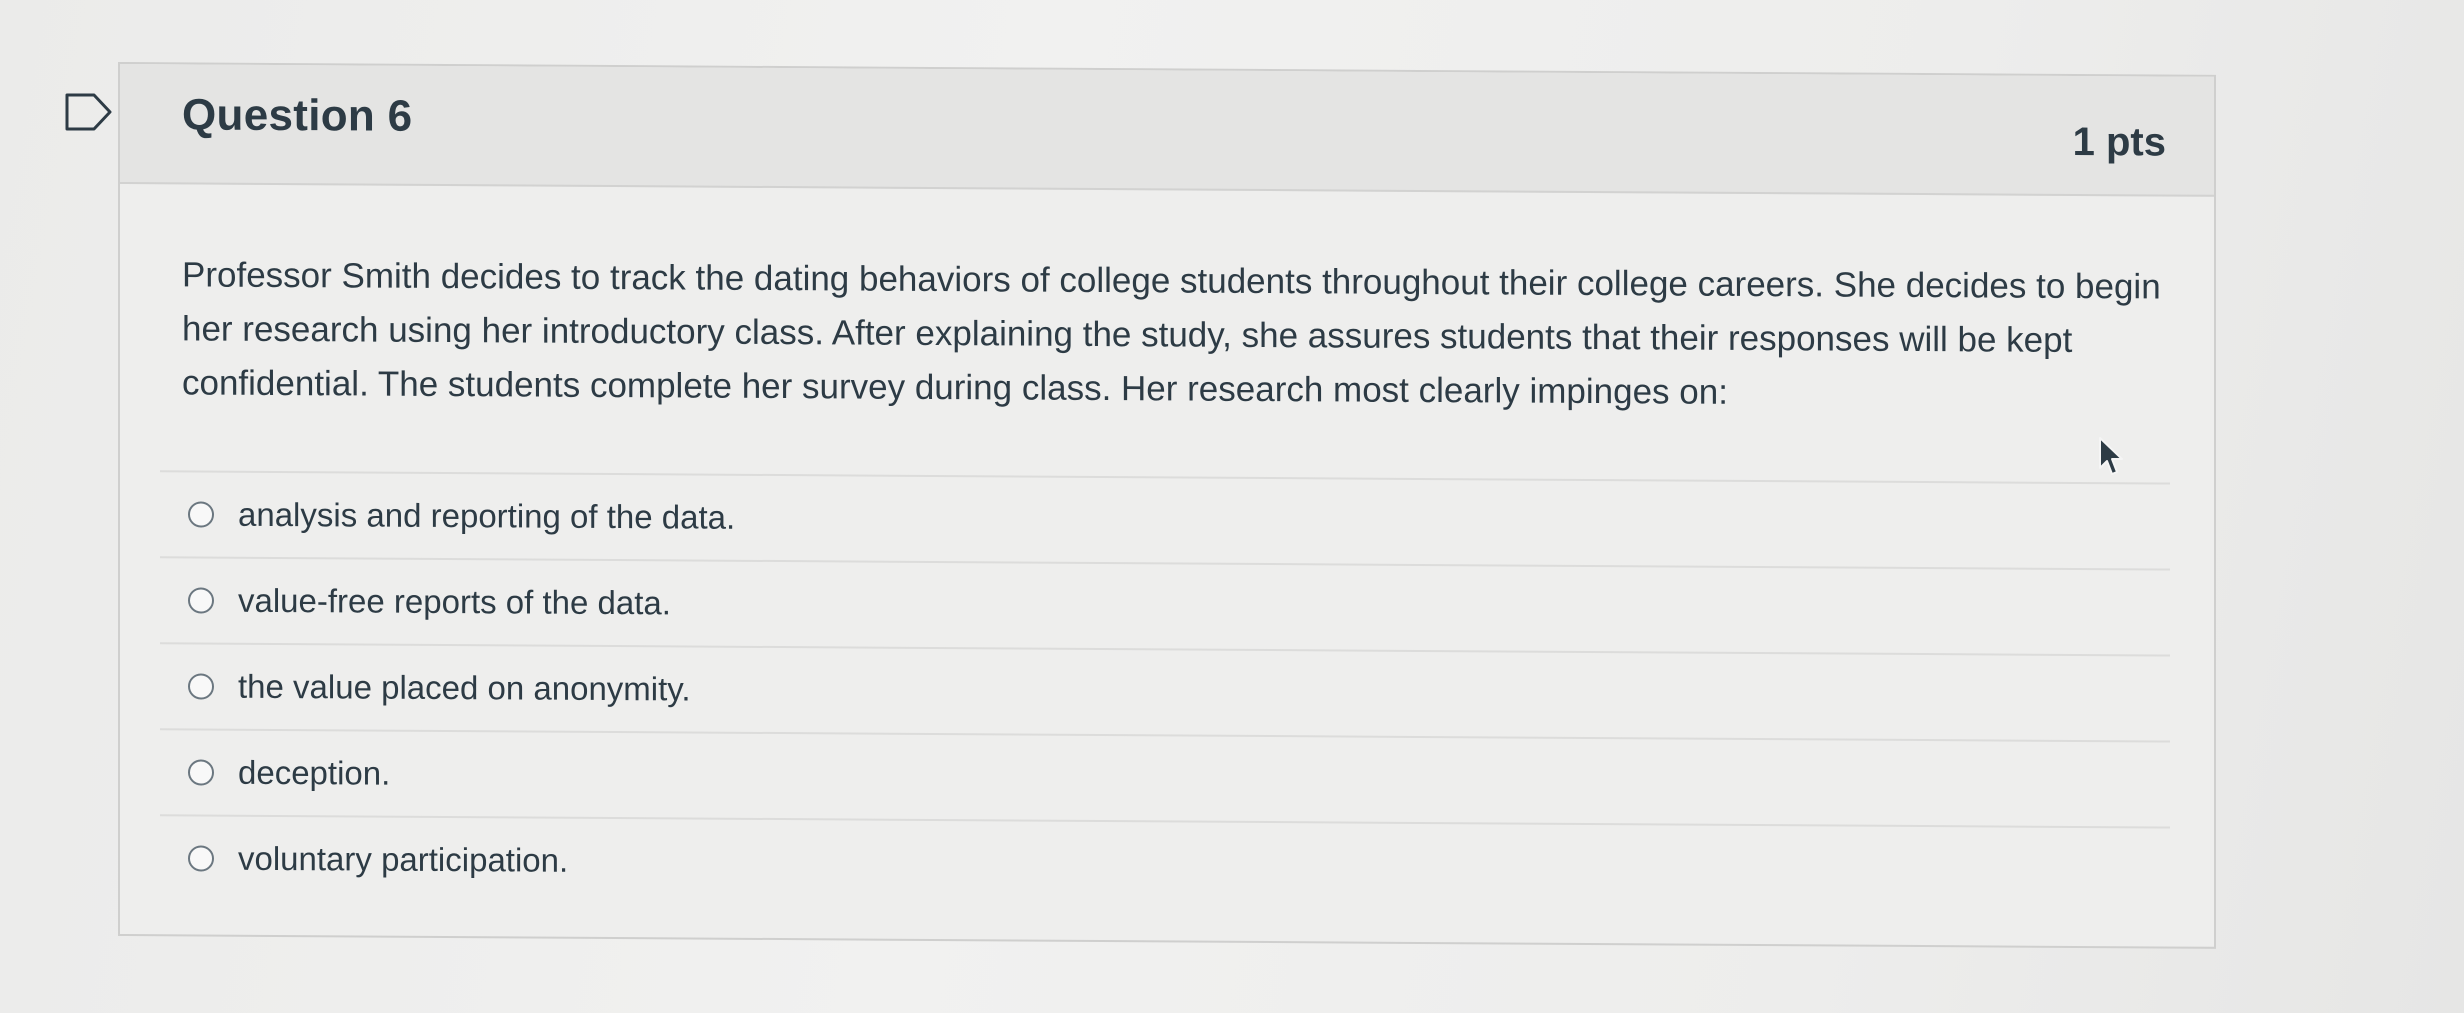 This screenshot has height=1013, width=2464. Describe the element at coordinates (403, 860) in the screenshot. I see `answer-label: voluntary participation.` at that location.